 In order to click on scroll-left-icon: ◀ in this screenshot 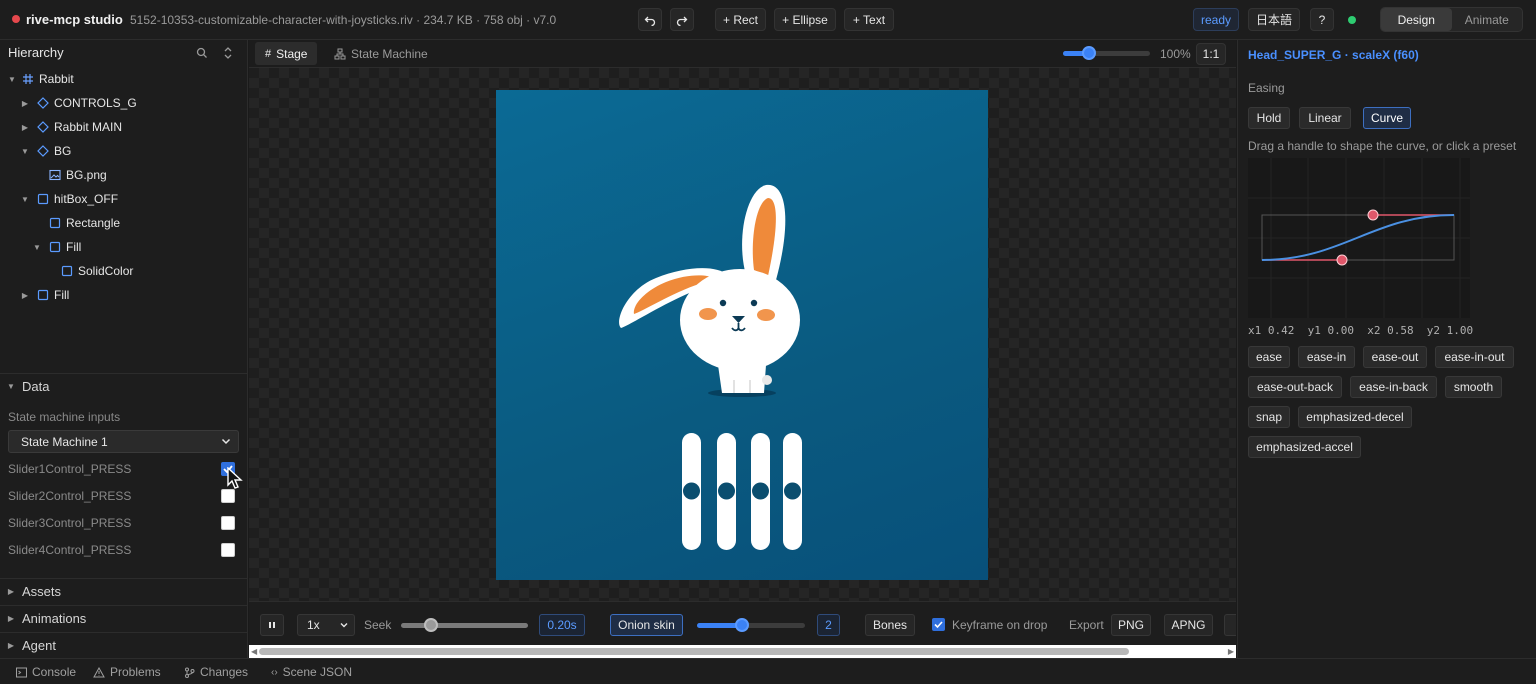, I will do `click(254, 651)`.